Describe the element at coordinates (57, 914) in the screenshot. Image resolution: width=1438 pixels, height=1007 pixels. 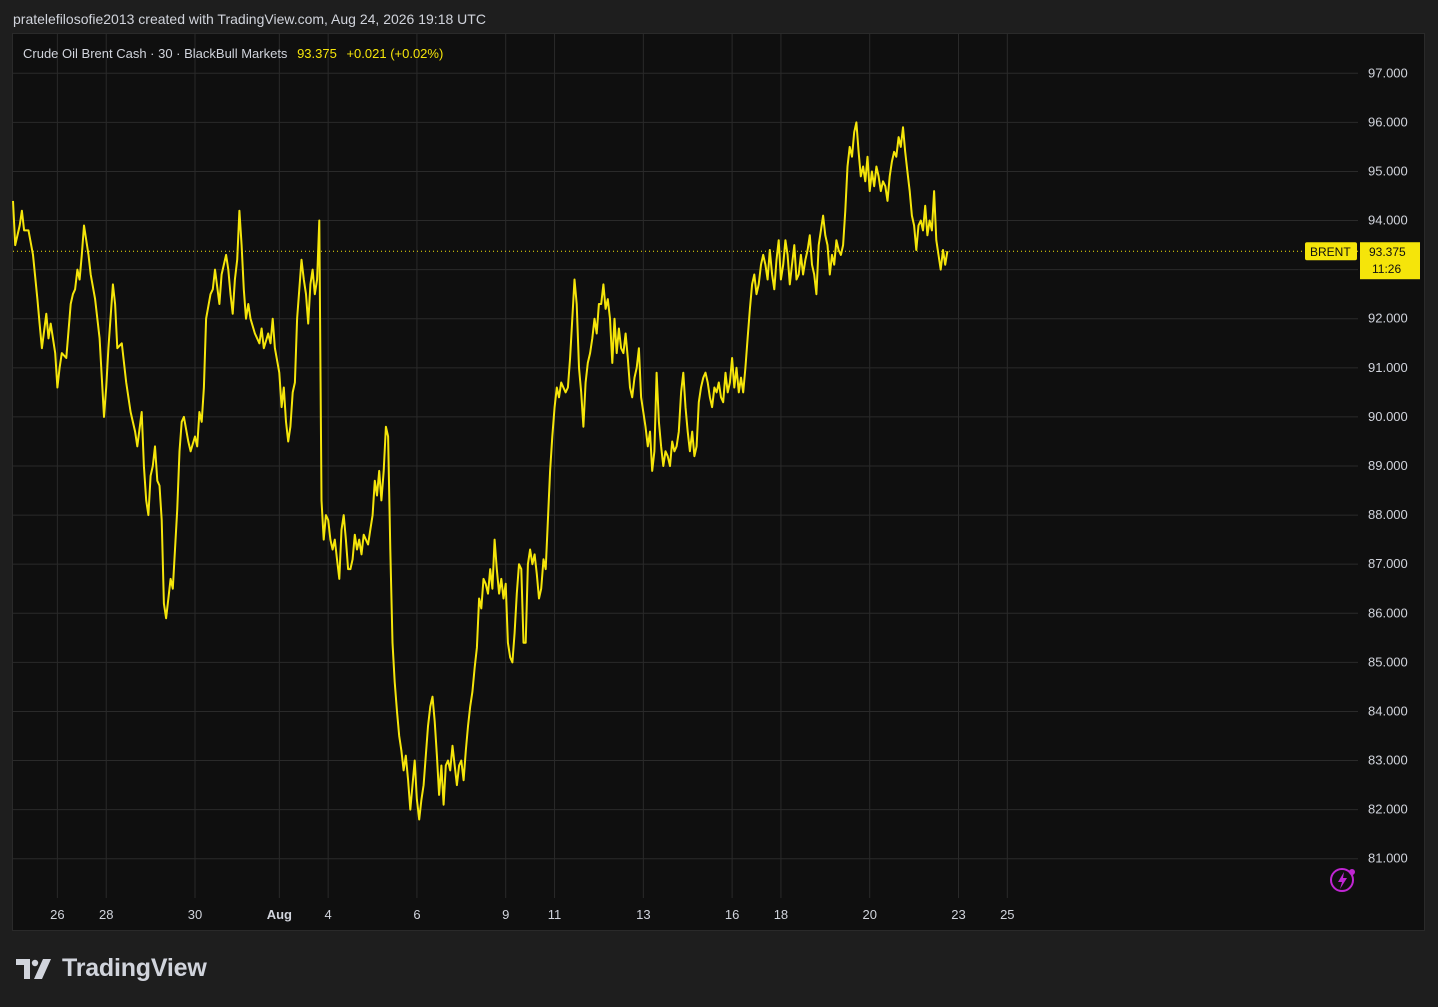
I see `x-tick-label: 26` at that location.